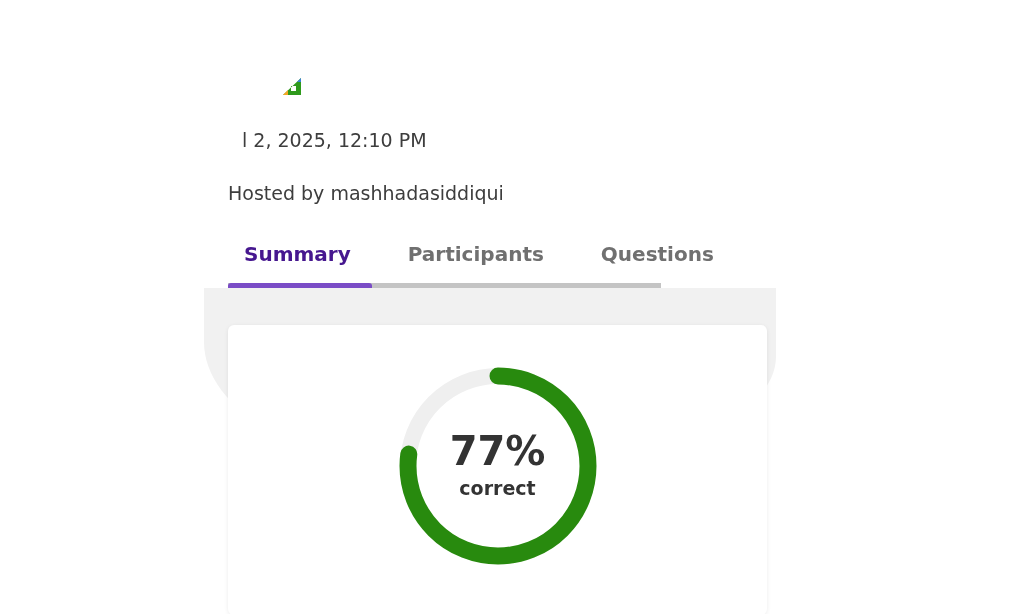  What do you see at coordinates (475, 254) in the screenshot?
I see `tab: Participants` at bounding box center [475, 254].